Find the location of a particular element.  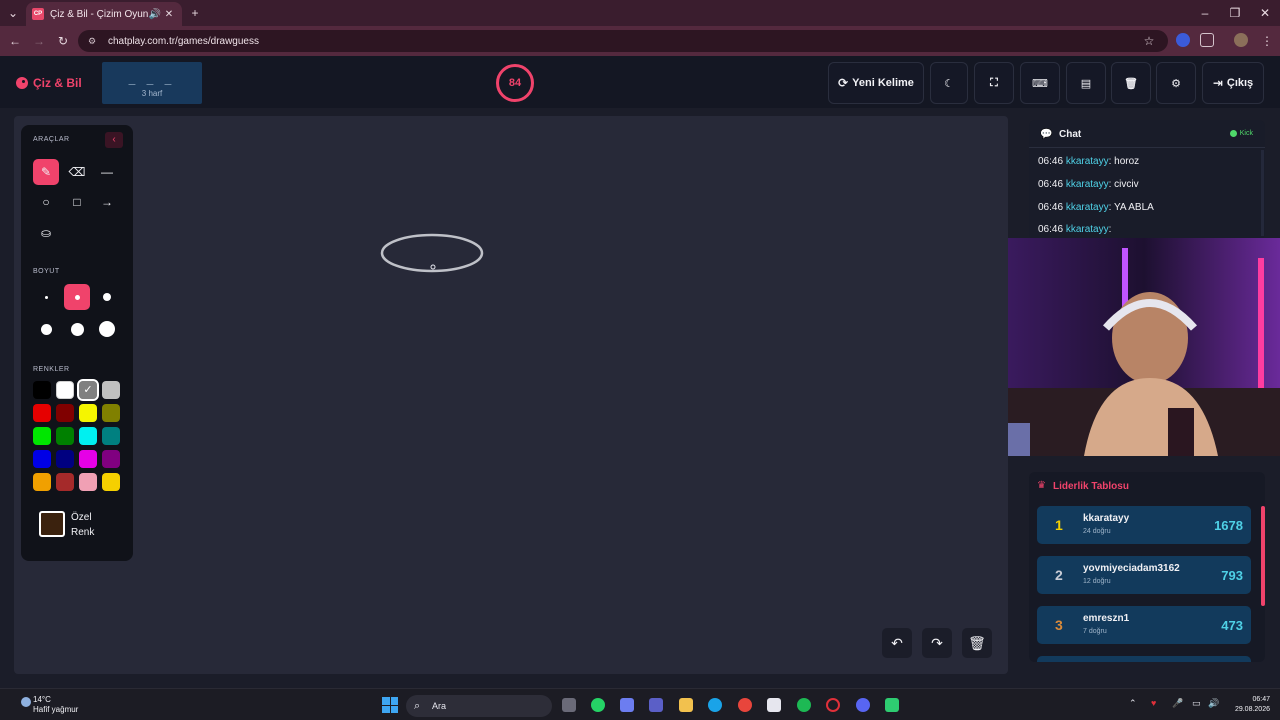

task-view-icon is located at coordinates (569, 705).